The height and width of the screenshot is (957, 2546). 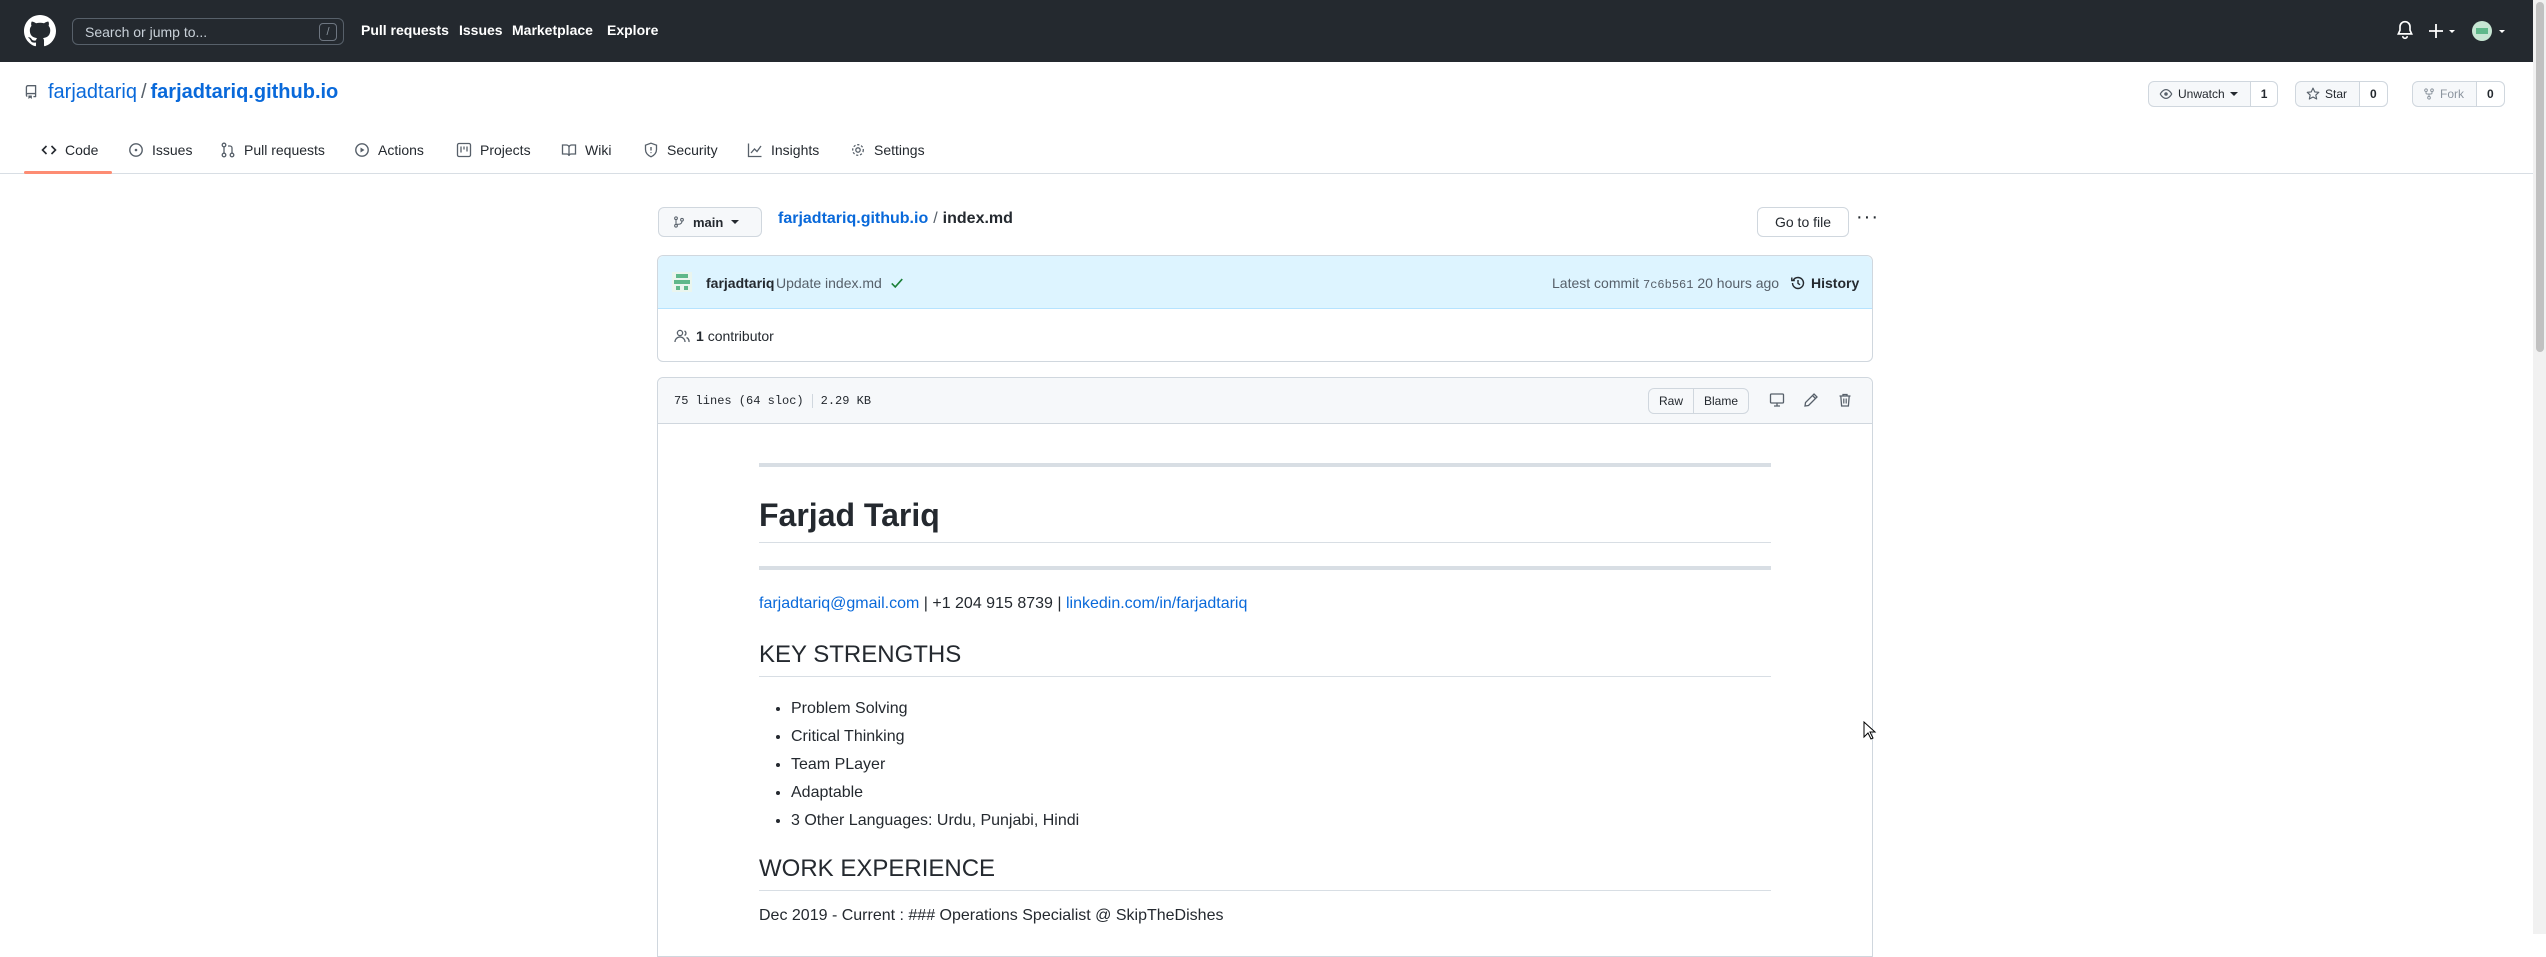 I want to click on history-link: History, so click(x=1824, y=283).